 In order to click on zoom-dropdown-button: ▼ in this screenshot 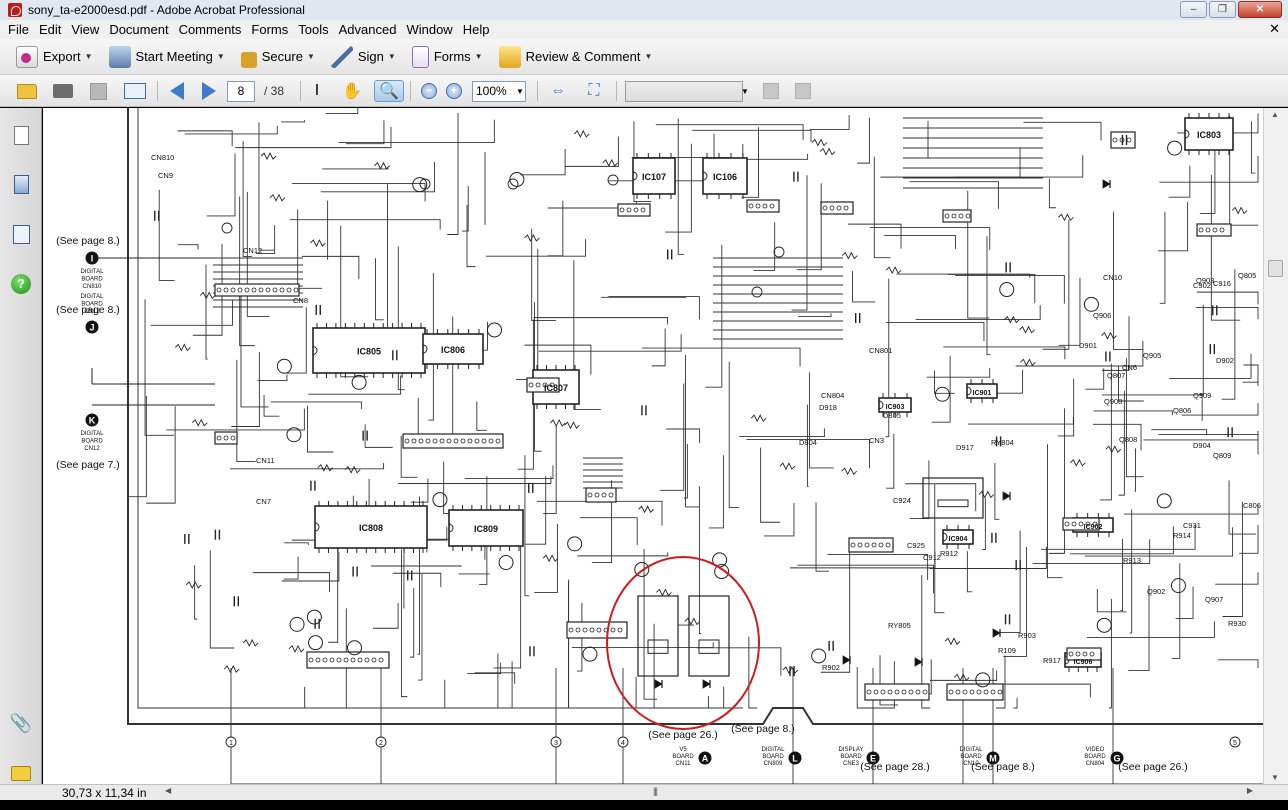, I will do `click(520, 91)`.